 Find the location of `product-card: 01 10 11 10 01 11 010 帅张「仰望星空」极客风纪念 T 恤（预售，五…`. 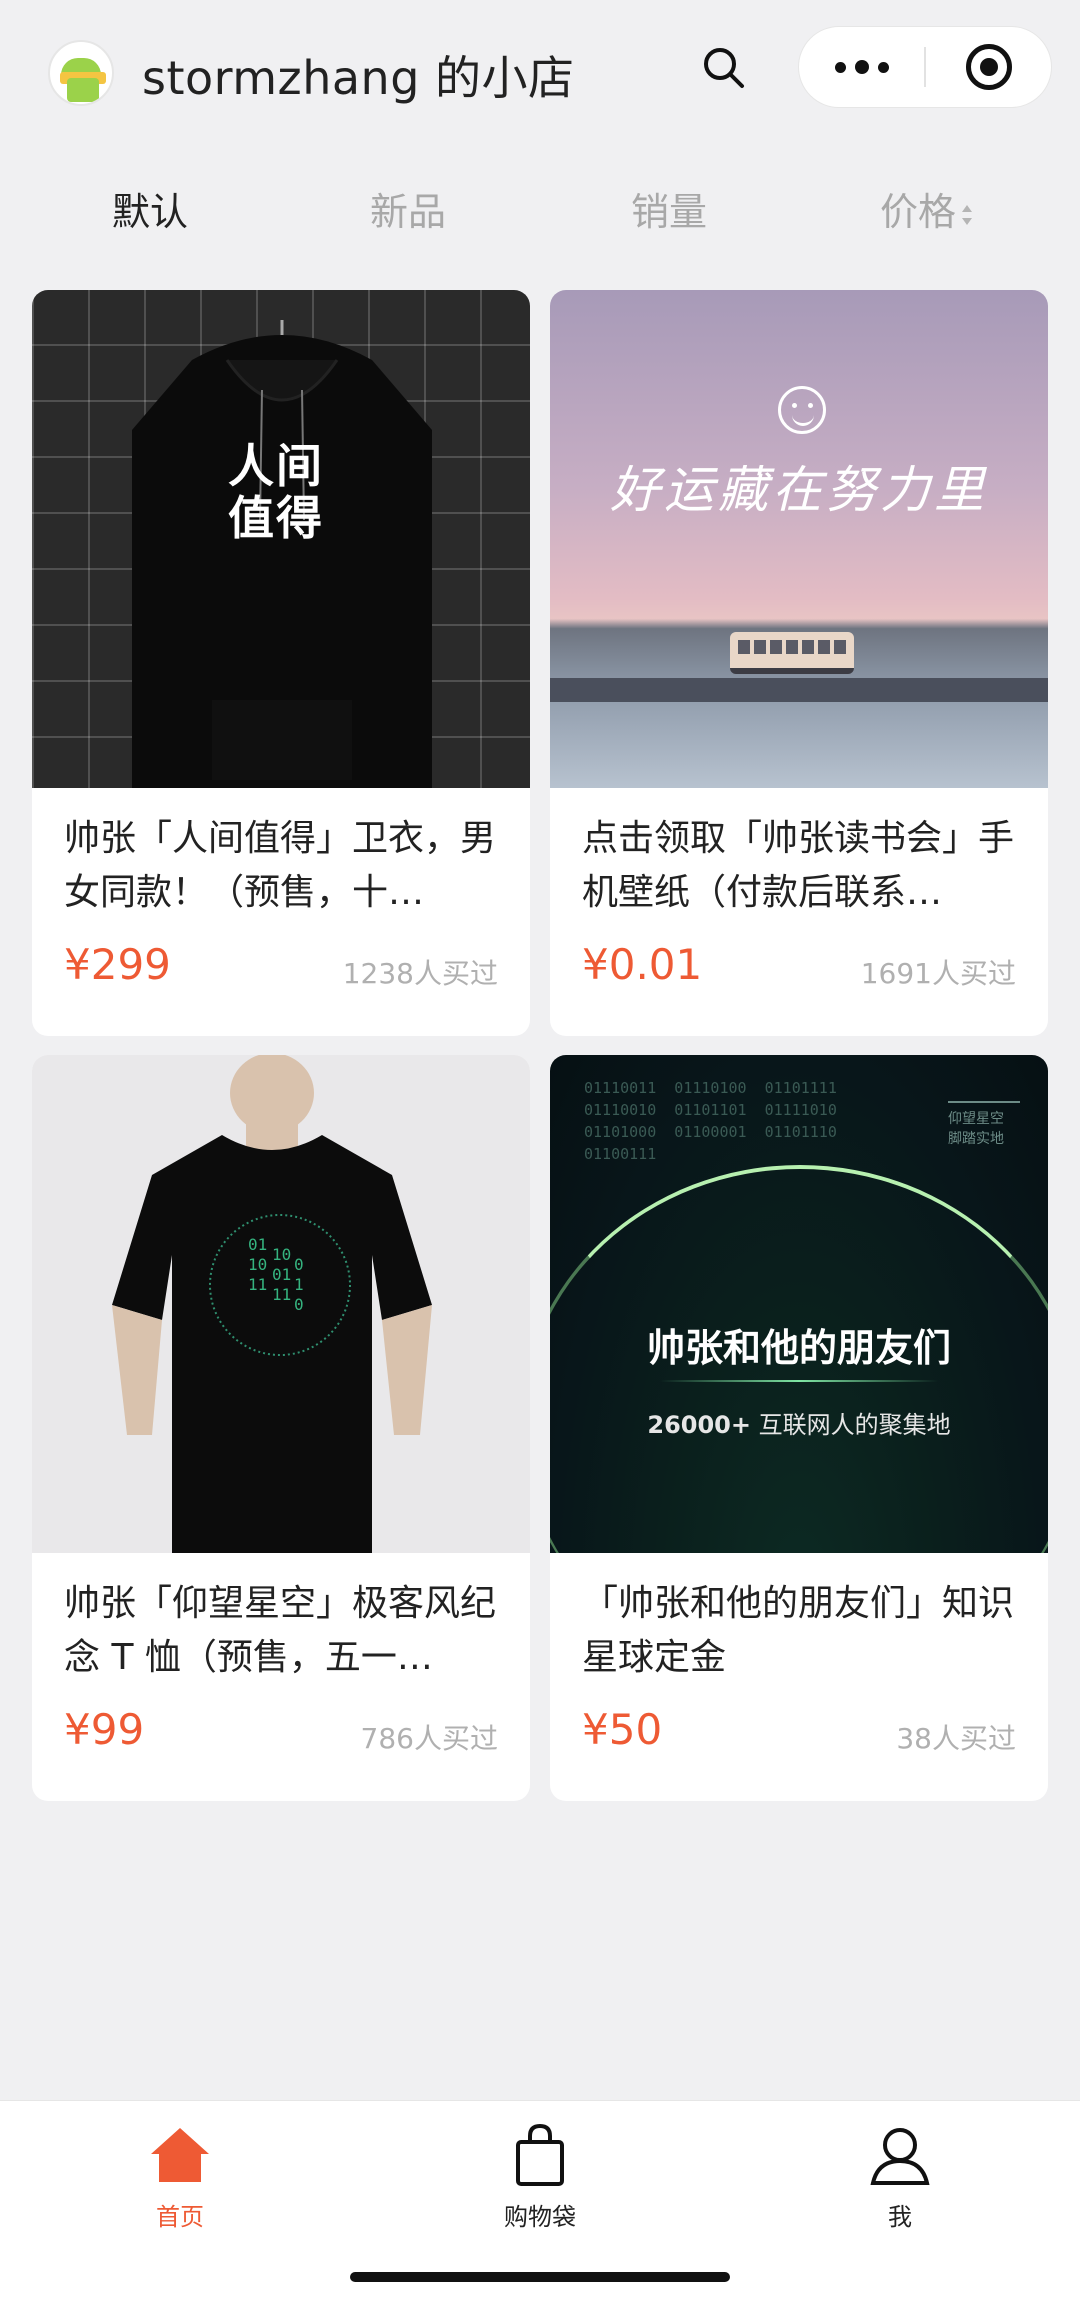

product-card: 01 10 11 10 01 11 010 帅张「仰望星空」极客风纪念 T 恤（预售，五… is located at coordinates (281, 1428).